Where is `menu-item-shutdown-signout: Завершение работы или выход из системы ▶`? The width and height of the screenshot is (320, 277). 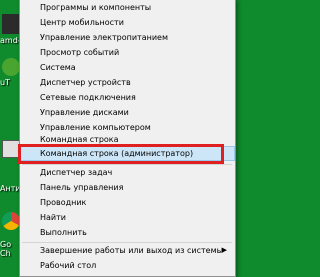 menu-item-shutdown-signout: Завершение работы или выход из системы ▶ is located at coordinates (127, 250).